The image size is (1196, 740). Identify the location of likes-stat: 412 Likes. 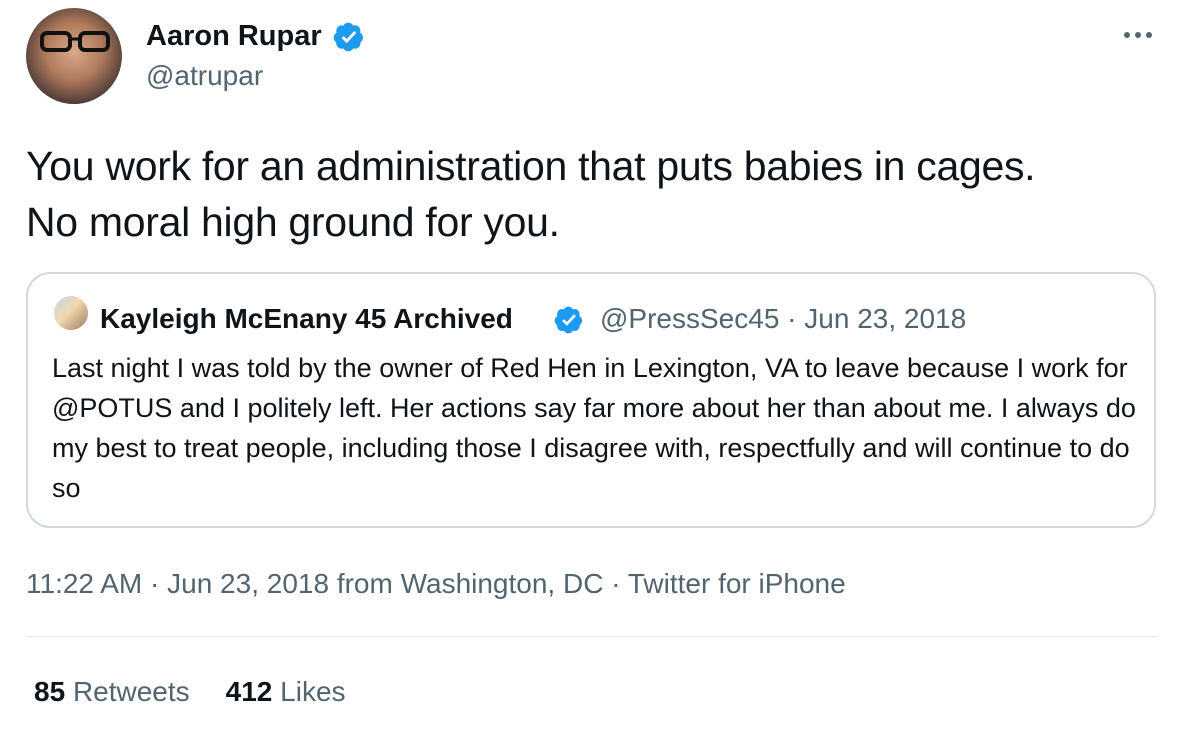
(286, 692).